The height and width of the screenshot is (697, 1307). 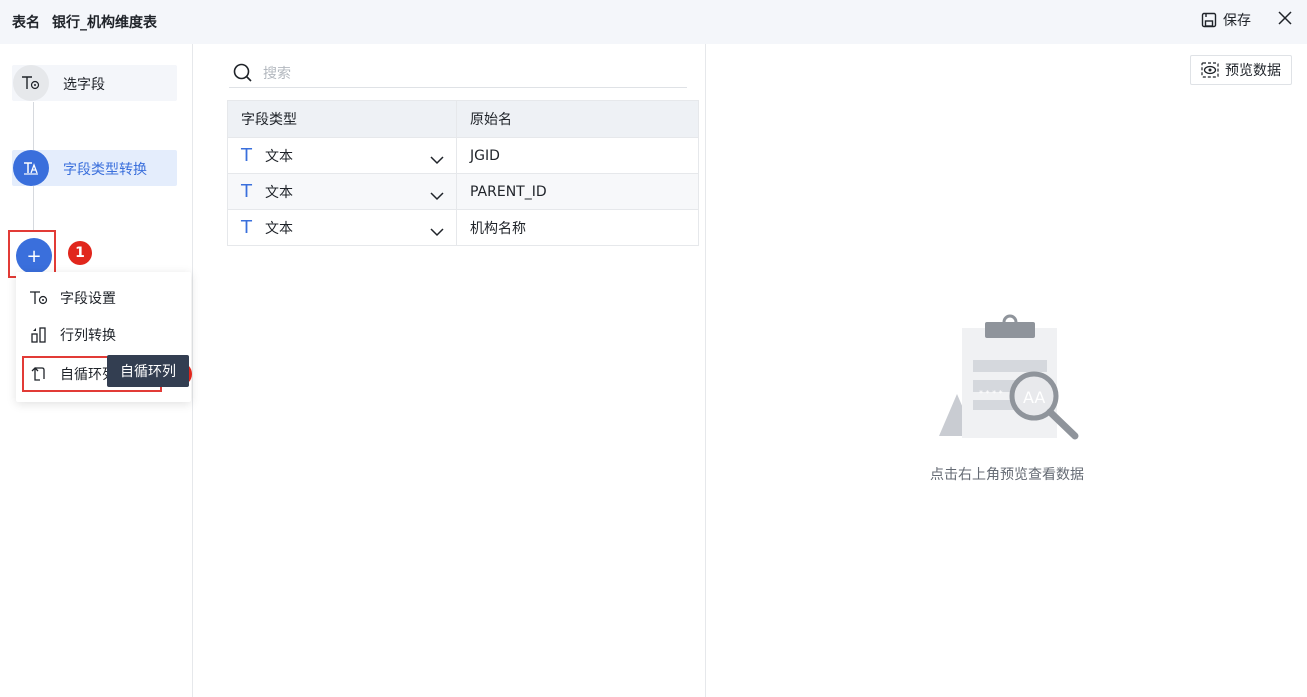 I want to click on original-name: 机构名称, so click(x=577, y=227).